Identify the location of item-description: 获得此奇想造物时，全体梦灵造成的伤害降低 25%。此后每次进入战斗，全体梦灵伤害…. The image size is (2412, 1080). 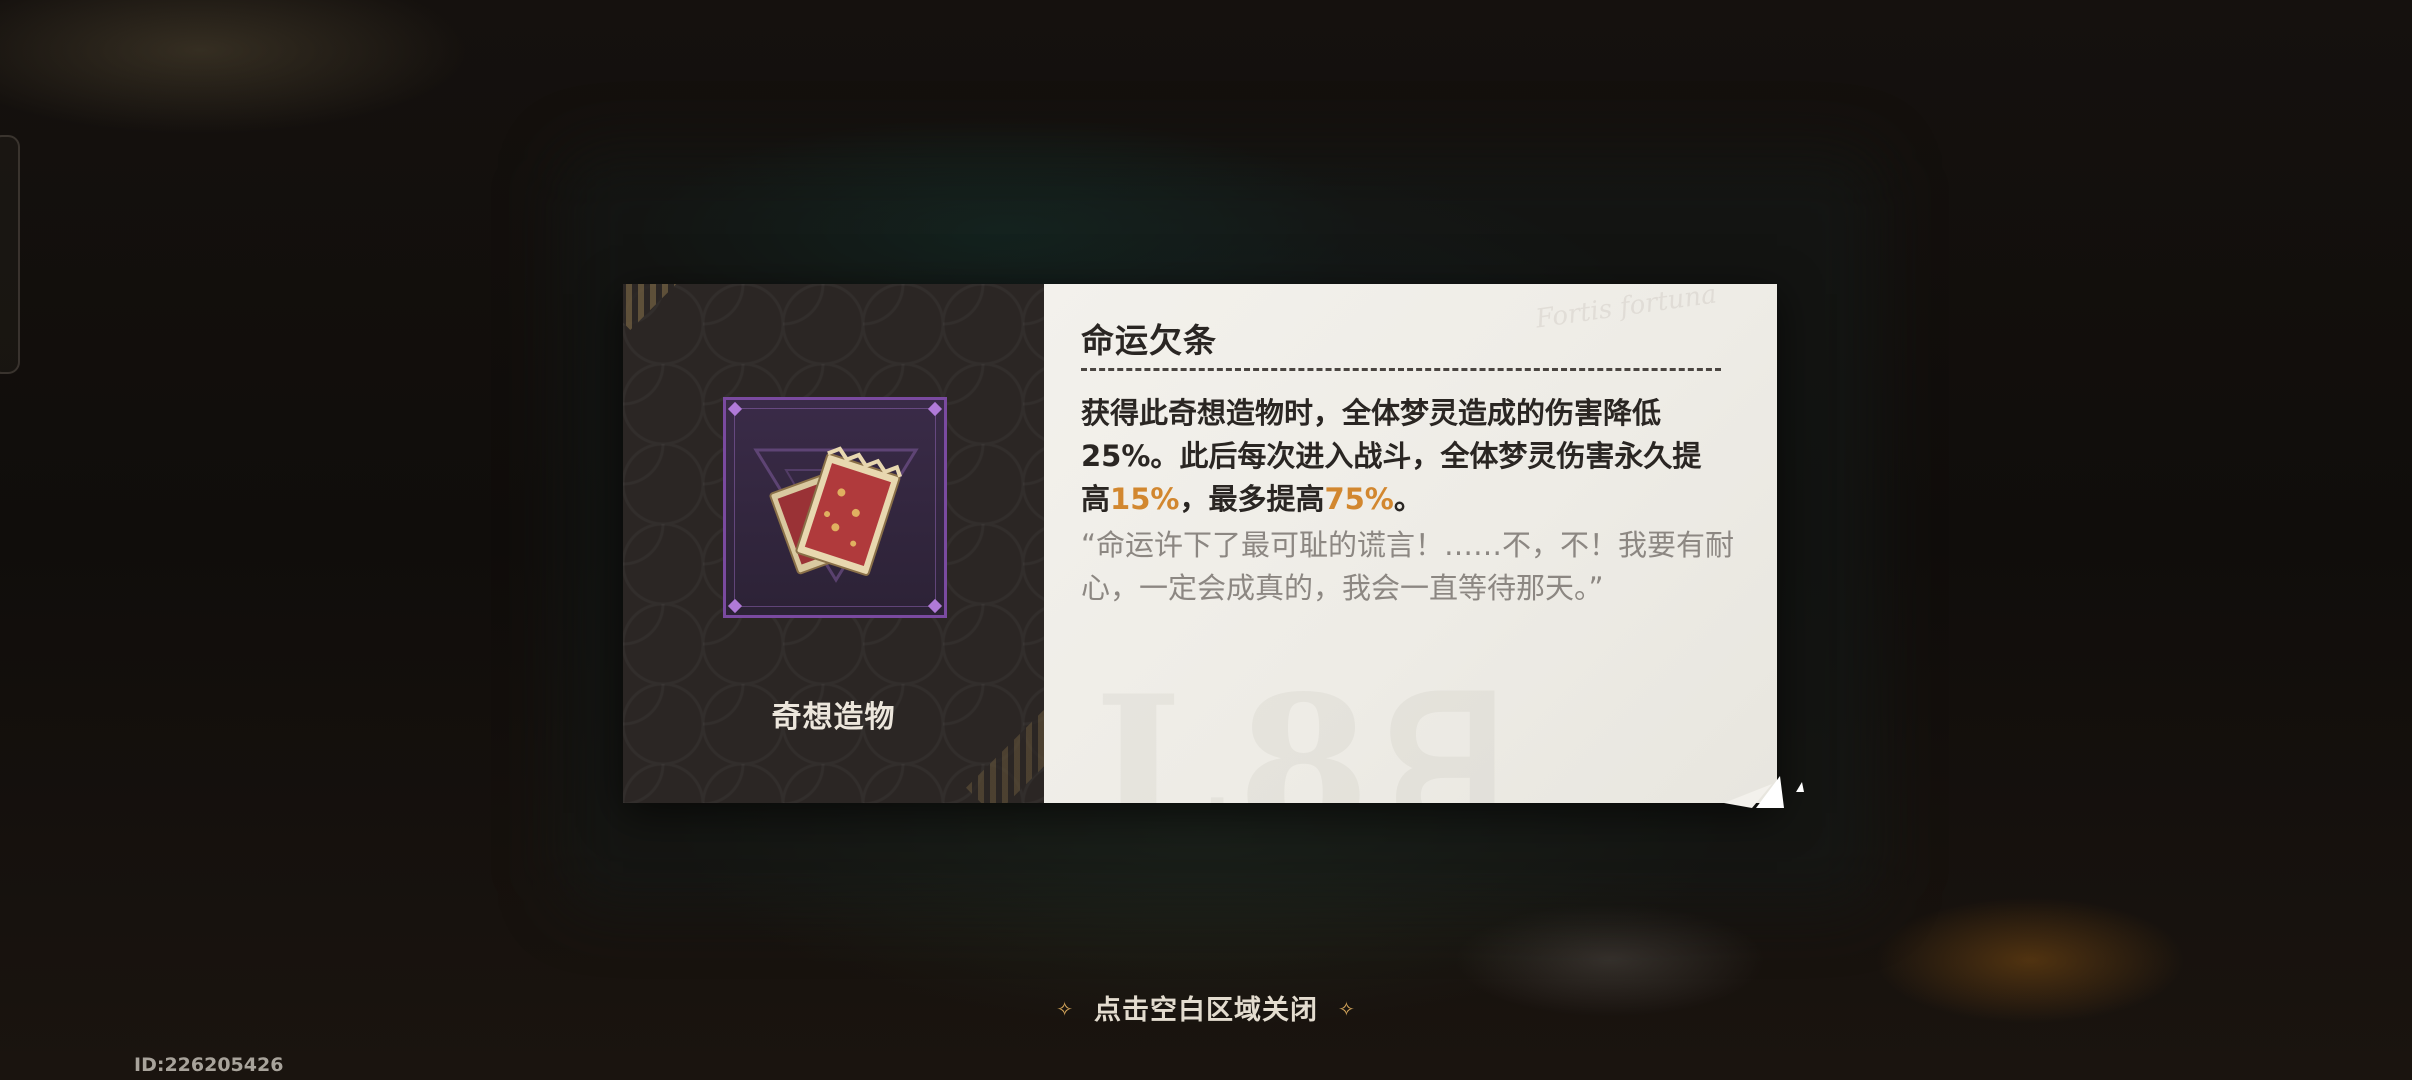
(1411, 456).